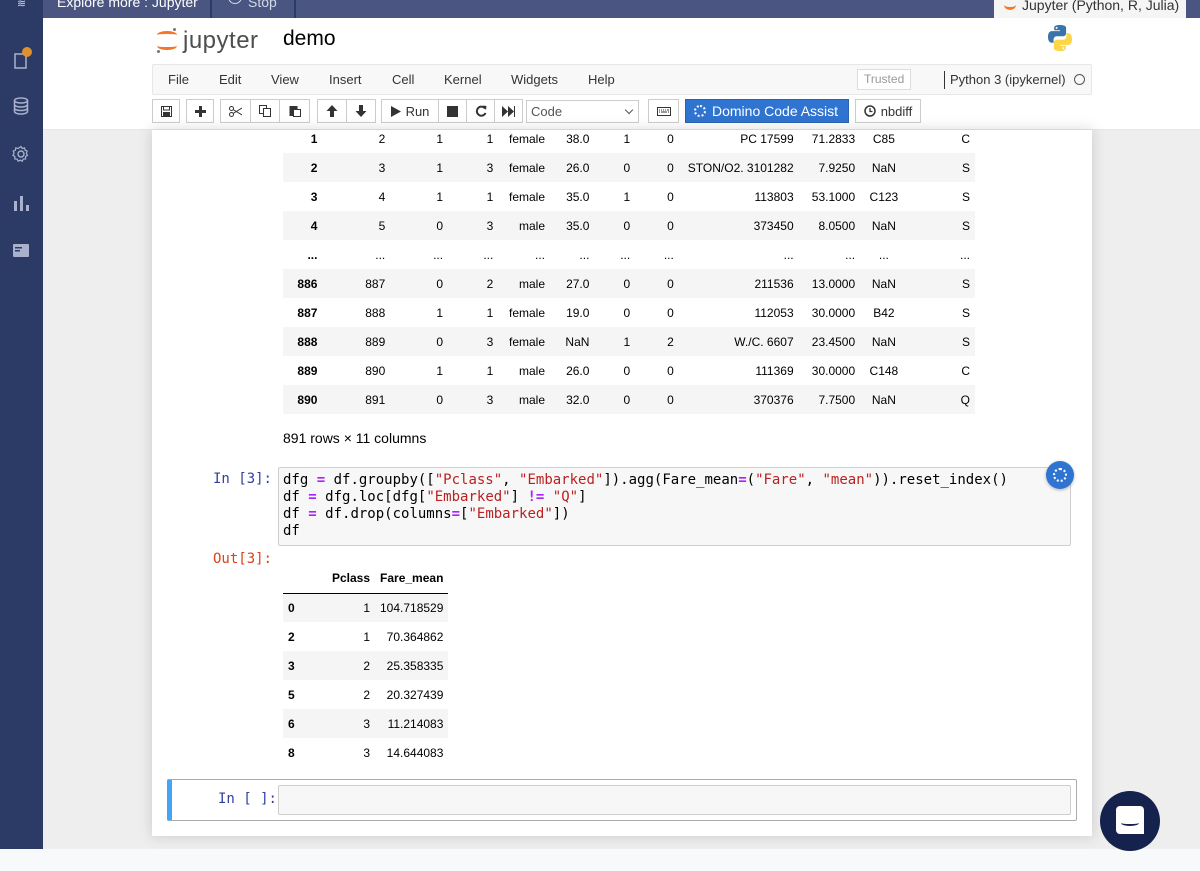 The image size is (1200, 871). Describe the element at coordinates (774, 370) in the screenshot. I see `table-cell: 111369` at that location.